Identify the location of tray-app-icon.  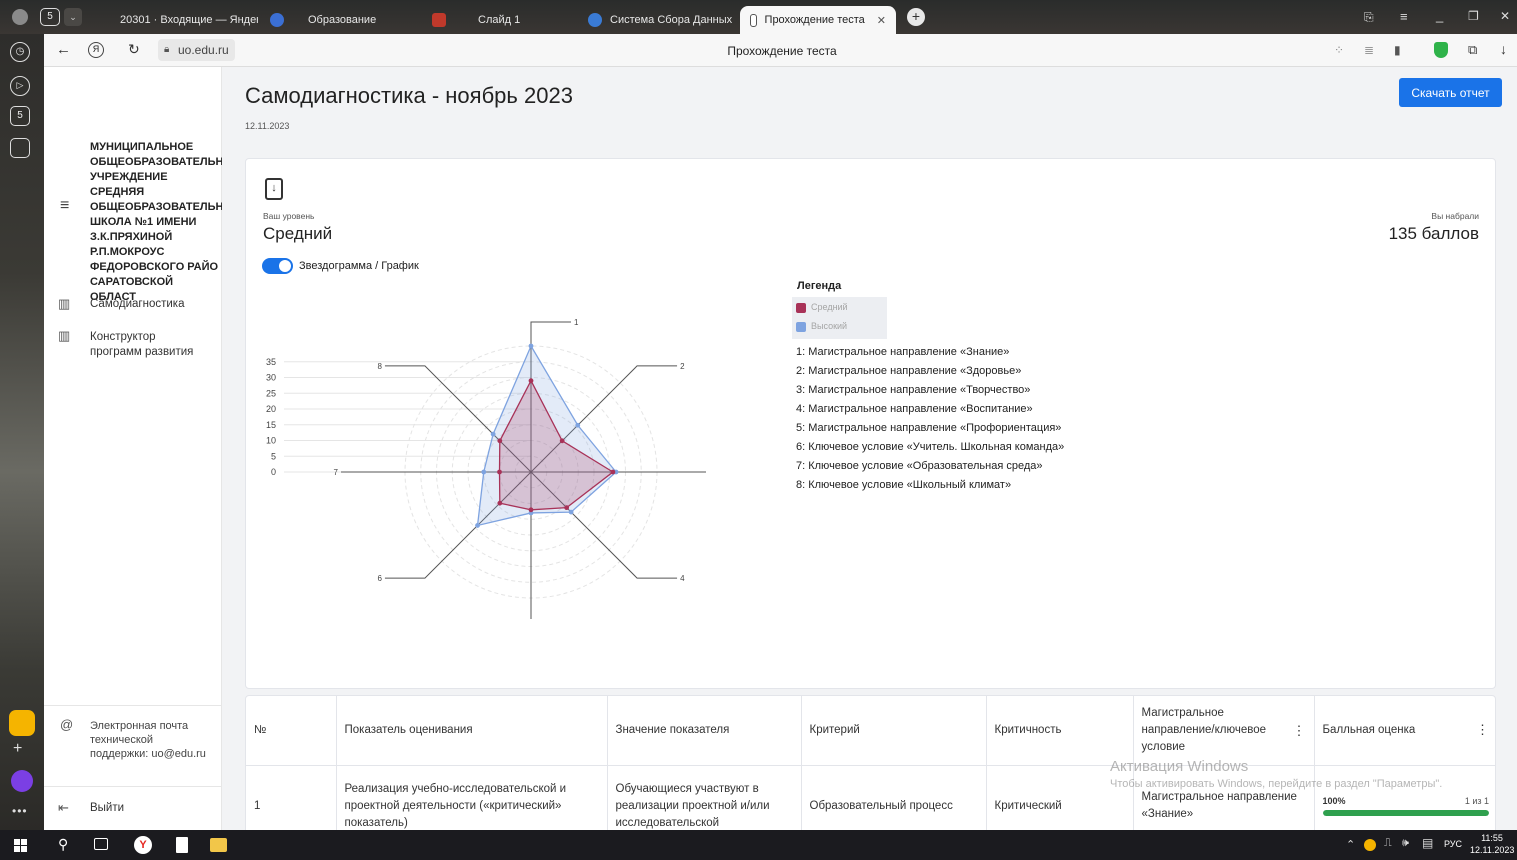
(1370, 845).